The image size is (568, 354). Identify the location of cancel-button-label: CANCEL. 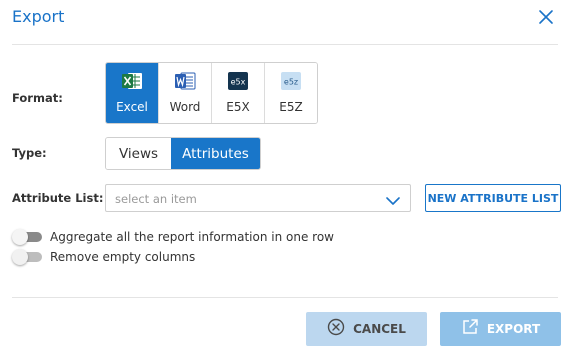
(379, 329).